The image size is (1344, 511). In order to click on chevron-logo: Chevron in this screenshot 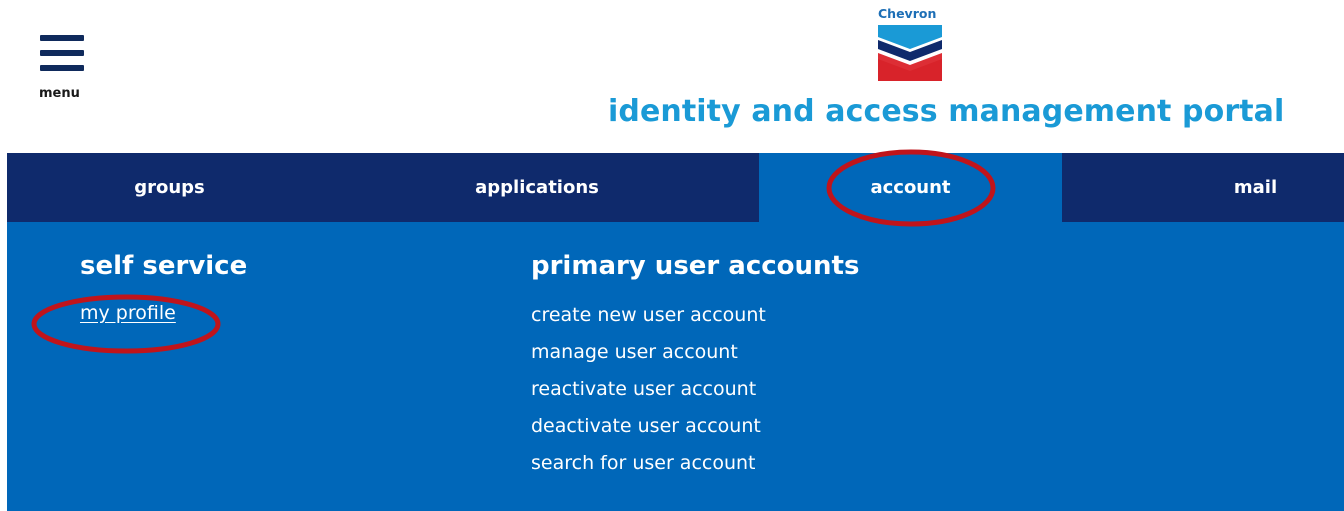, I will do `click(910, 44)`.